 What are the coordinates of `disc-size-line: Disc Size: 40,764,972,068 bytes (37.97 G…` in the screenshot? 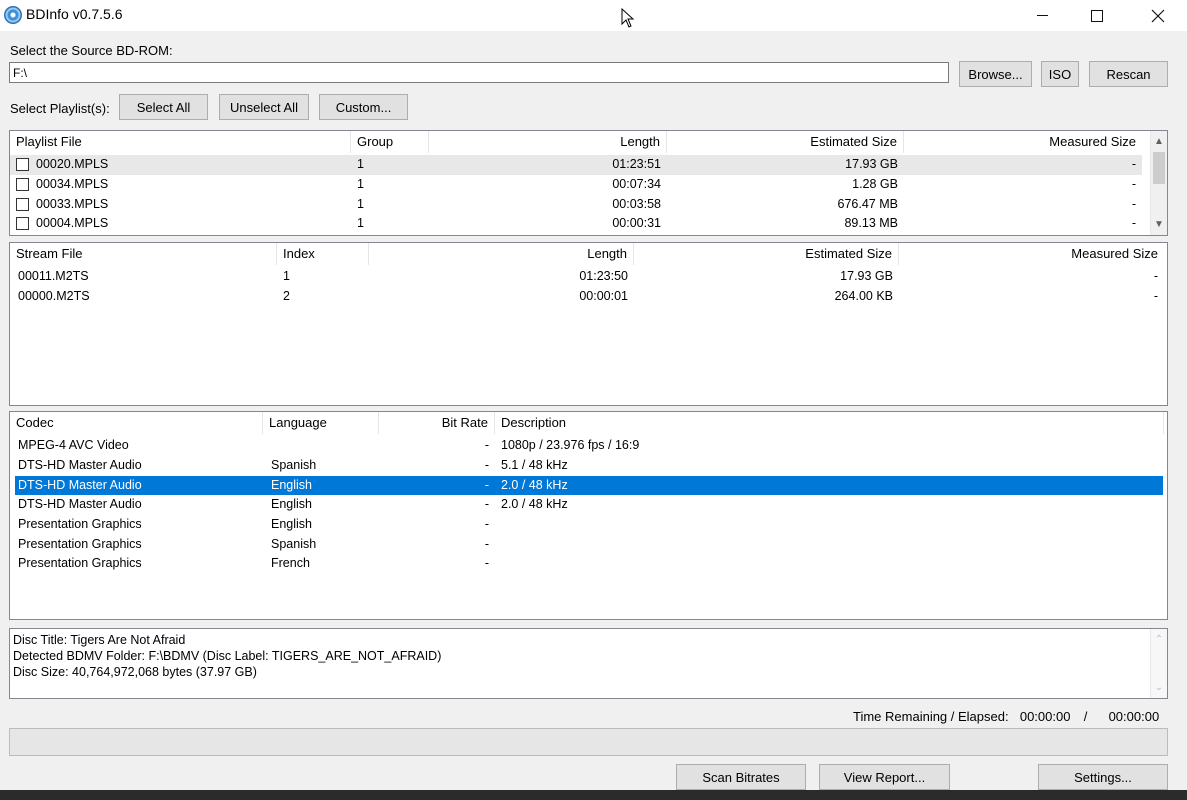 It's located at (135, 672).